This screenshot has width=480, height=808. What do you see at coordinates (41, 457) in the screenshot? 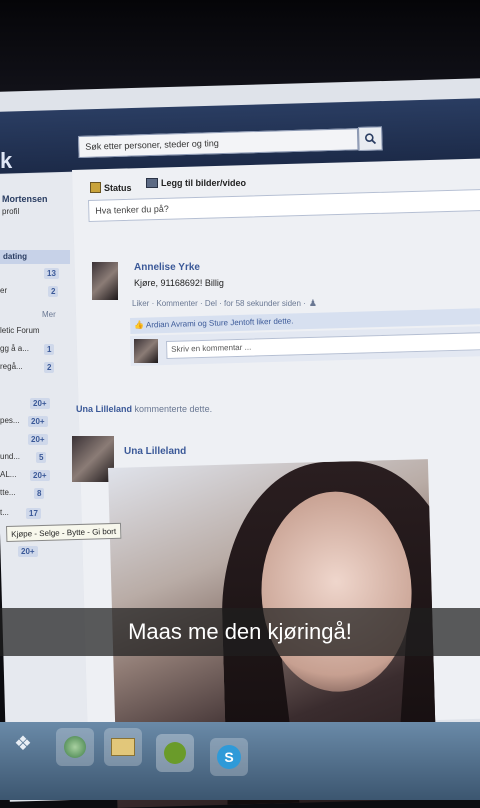
I see `sidebar-count: 5` at bounding box center [41, 457].